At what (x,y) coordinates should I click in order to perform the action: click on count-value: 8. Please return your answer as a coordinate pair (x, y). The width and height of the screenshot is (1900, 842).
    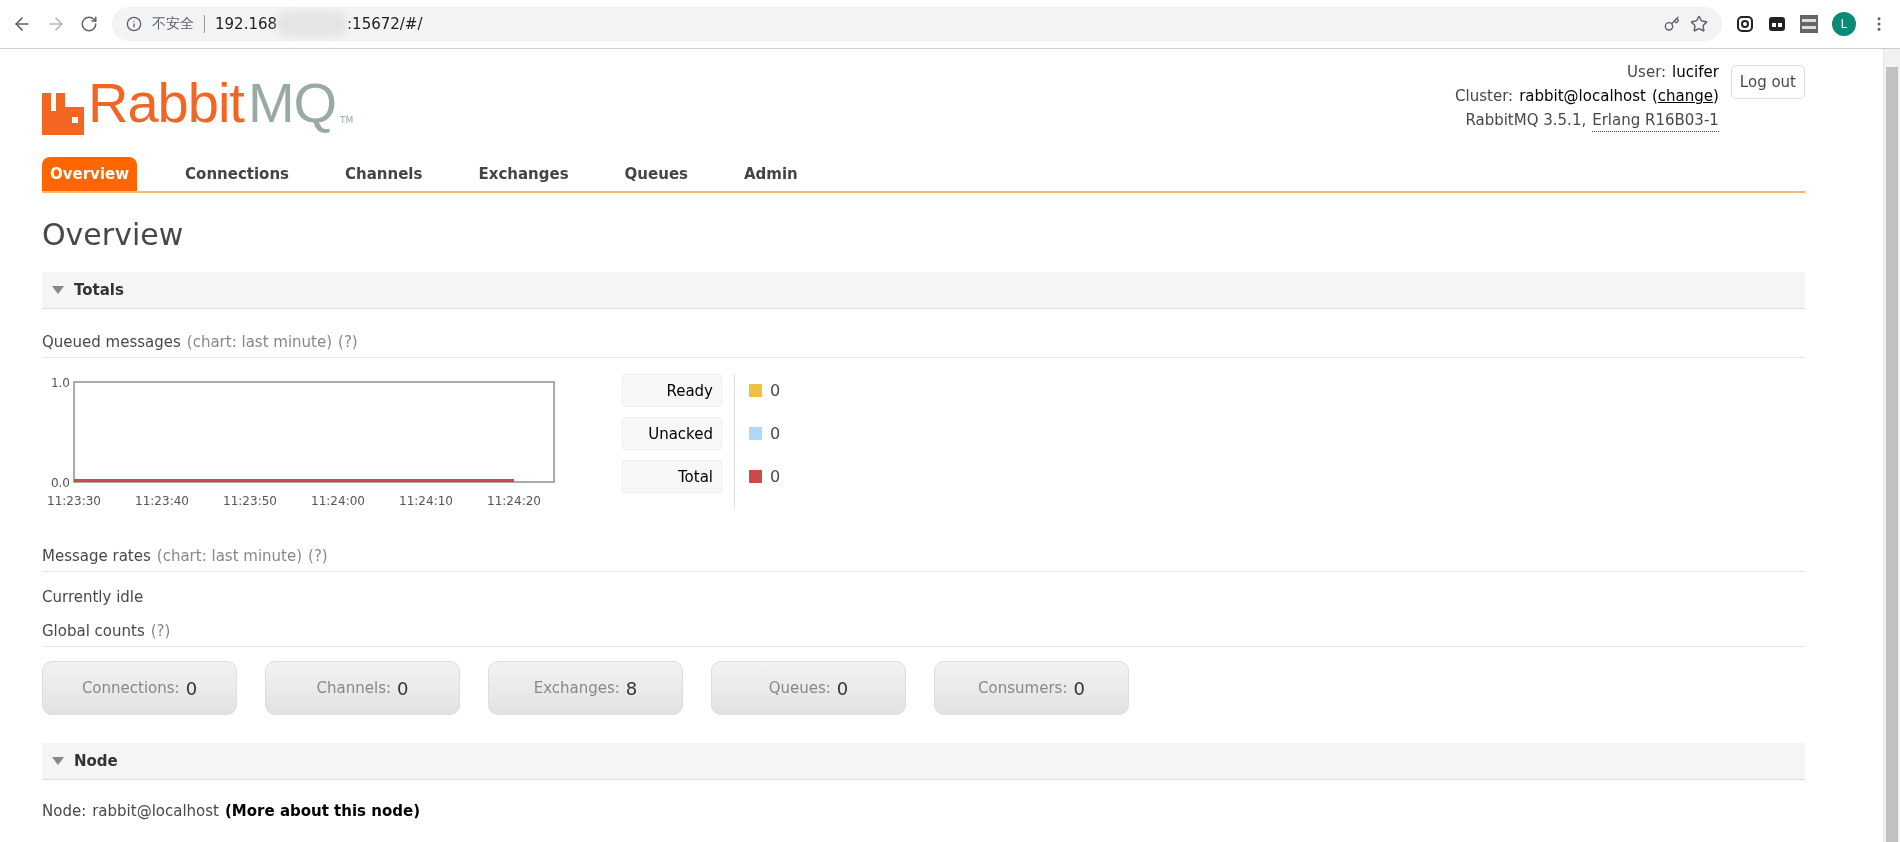
    Looking at the image, I should click on (631, 688).